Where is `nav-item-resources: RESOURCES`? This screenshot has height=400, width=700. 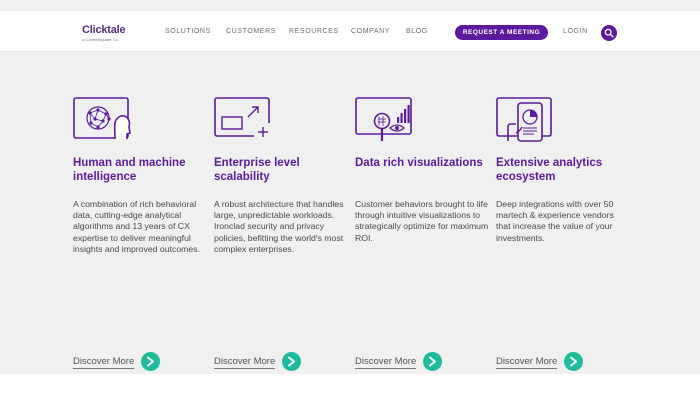
nav-item-resources: RESOURCES is located at coordinates (314, 32).